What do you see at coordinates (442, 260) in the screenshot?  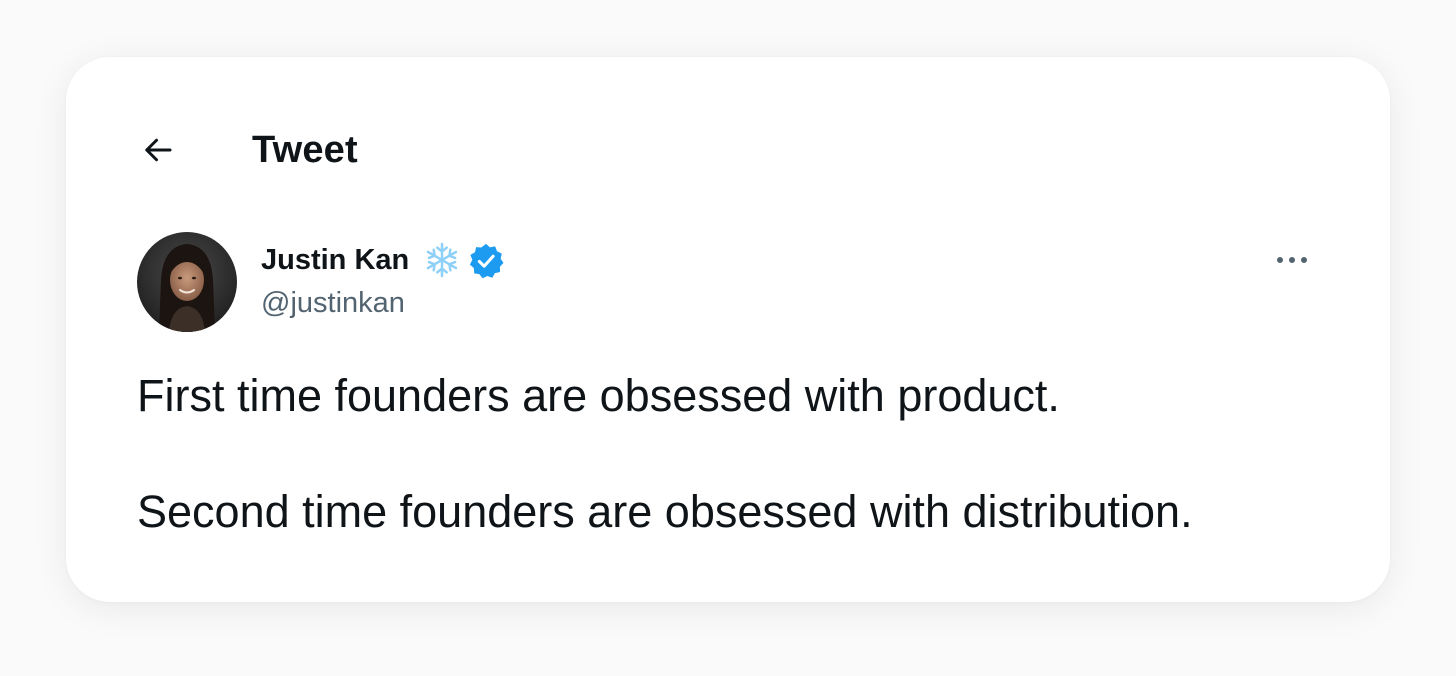 I see `snowflake-icon` at bounding box center [442, 260].